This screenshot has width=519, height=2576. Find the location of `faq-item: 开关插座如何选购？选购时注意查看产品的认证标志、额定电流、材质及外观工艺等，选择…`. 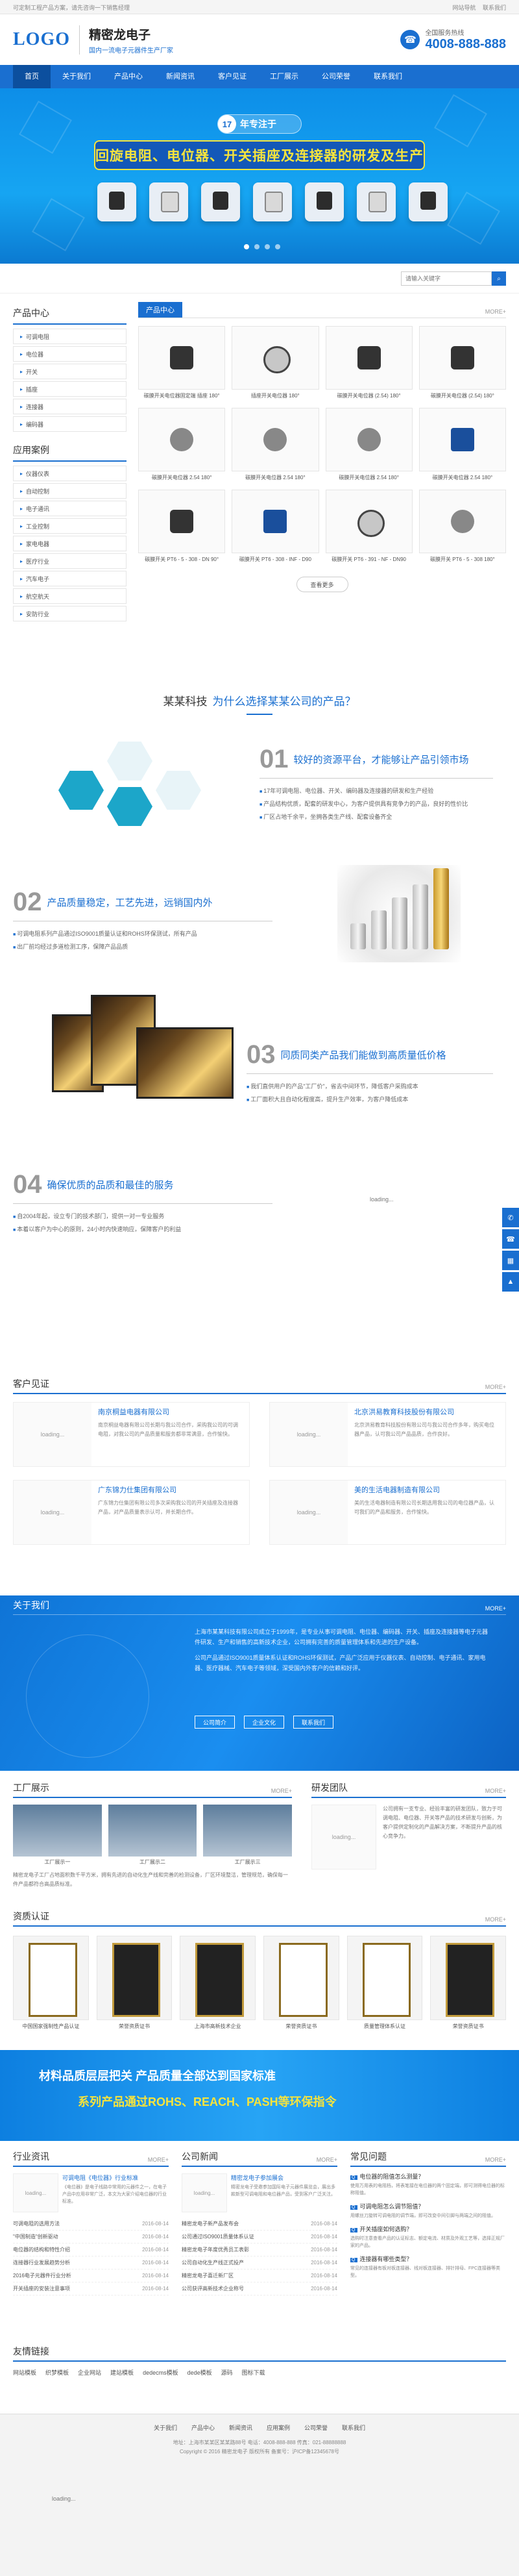

faq-item: 开关插座如何选购？选购时注意查看产品的认证标志、额定电流、材质及外观工艺等，选择… is located at coordinates (428, 2237).